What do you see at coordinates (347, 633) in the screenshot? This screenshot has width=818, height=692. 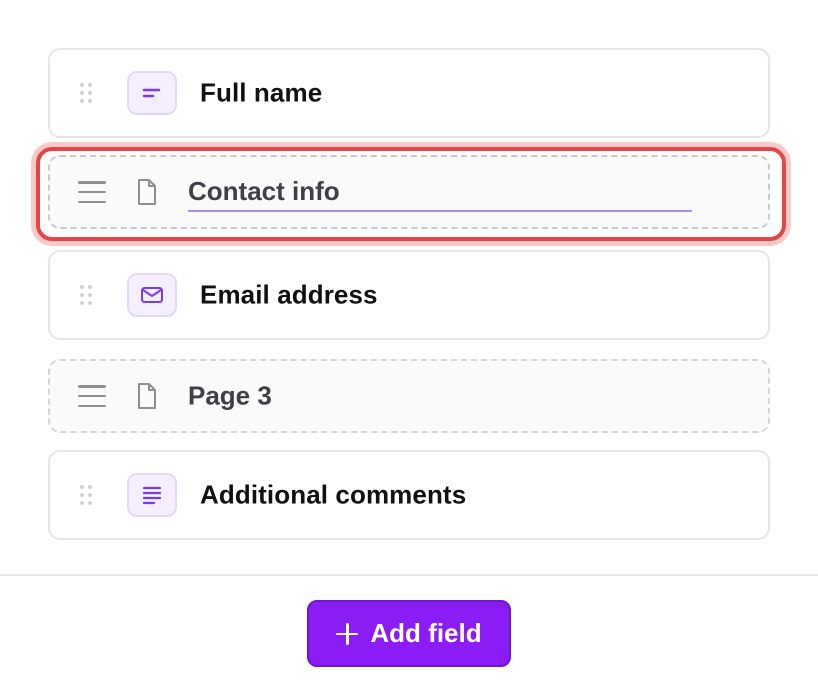 I see `plus-icon` at bounding box center [347, 633].